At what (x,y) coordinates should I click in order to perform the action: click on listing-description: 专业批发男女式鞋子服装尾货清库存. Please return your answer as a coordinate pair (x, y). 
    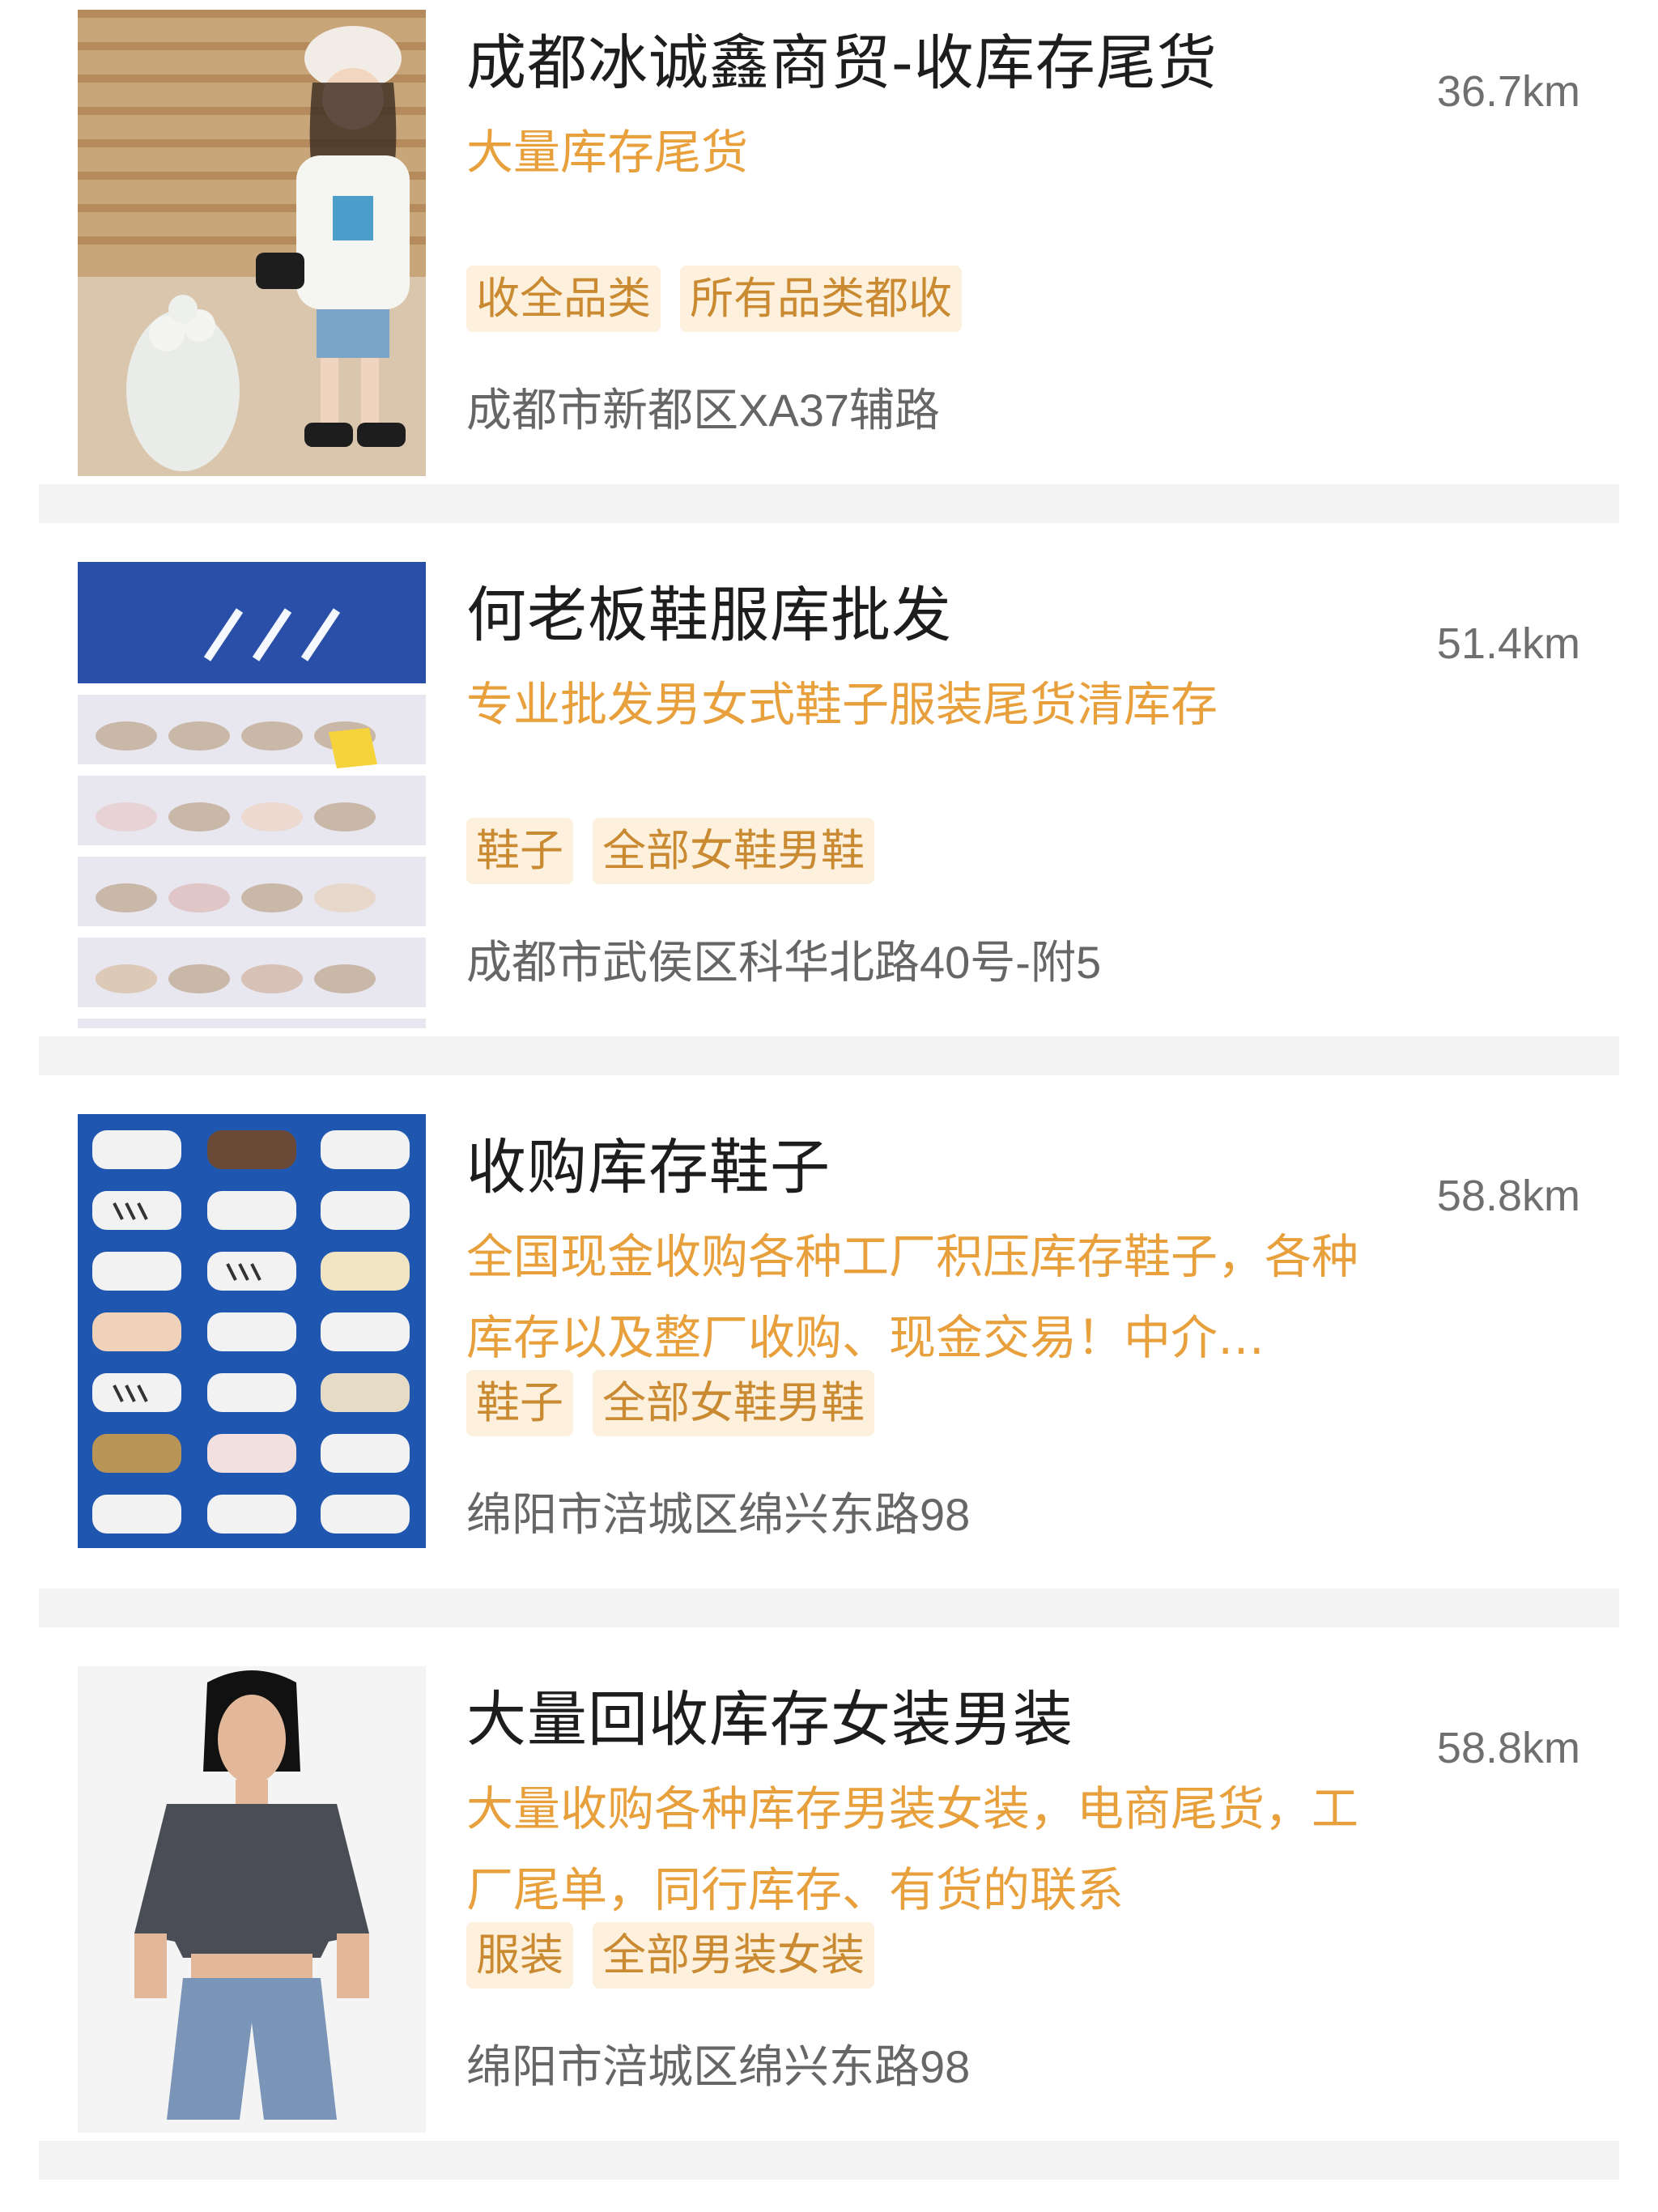
    Looking at the image, I should click on (842, 705).